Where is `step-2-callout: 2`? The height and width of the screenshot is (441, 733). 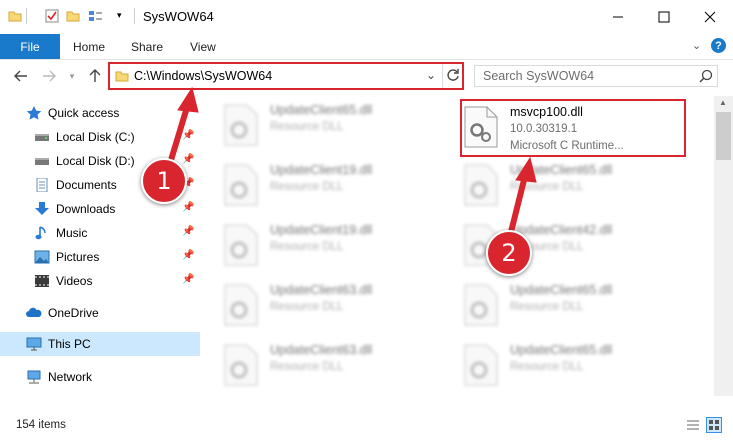 step-2-callout: 2 is located at coordinates (509, 253).